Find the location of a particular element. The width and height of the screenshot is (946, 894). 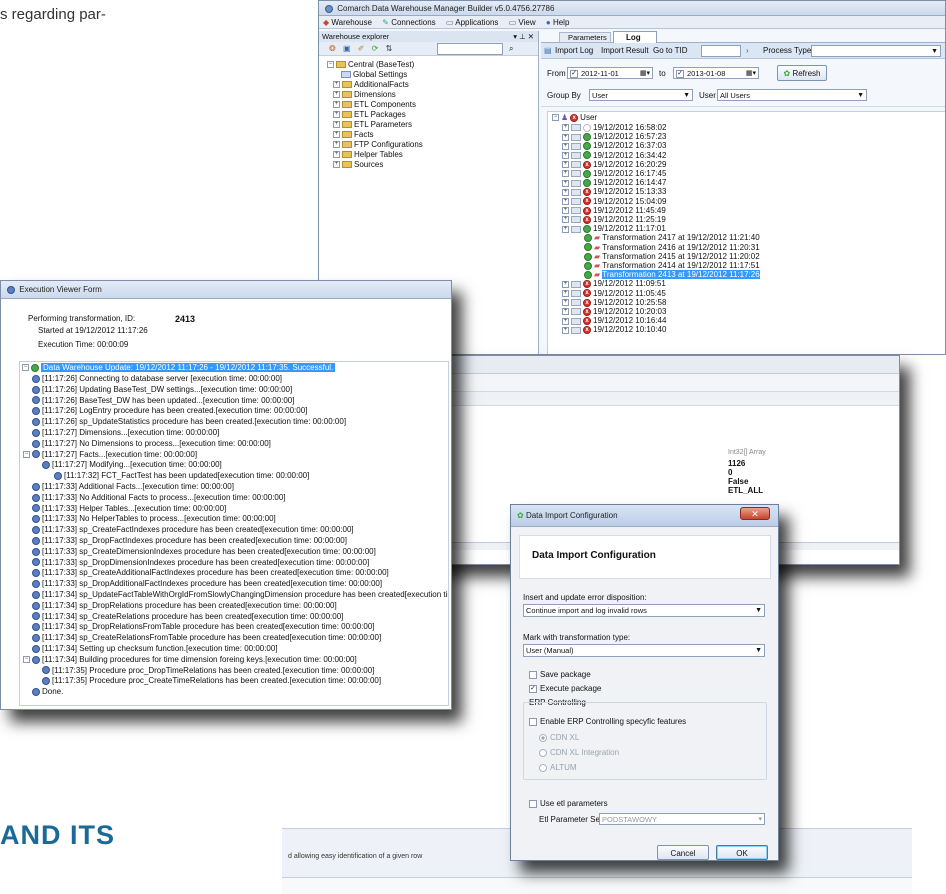

menu-connections: ✎ Connections is located at coordinates (408, 22).